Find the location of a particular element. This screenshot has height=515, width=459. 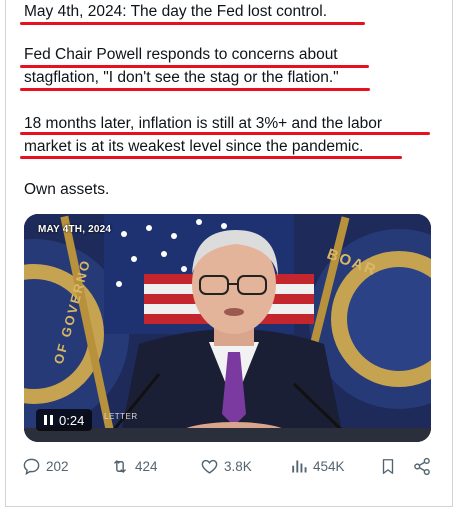

reply-icon is located at coordinates (31, 467).